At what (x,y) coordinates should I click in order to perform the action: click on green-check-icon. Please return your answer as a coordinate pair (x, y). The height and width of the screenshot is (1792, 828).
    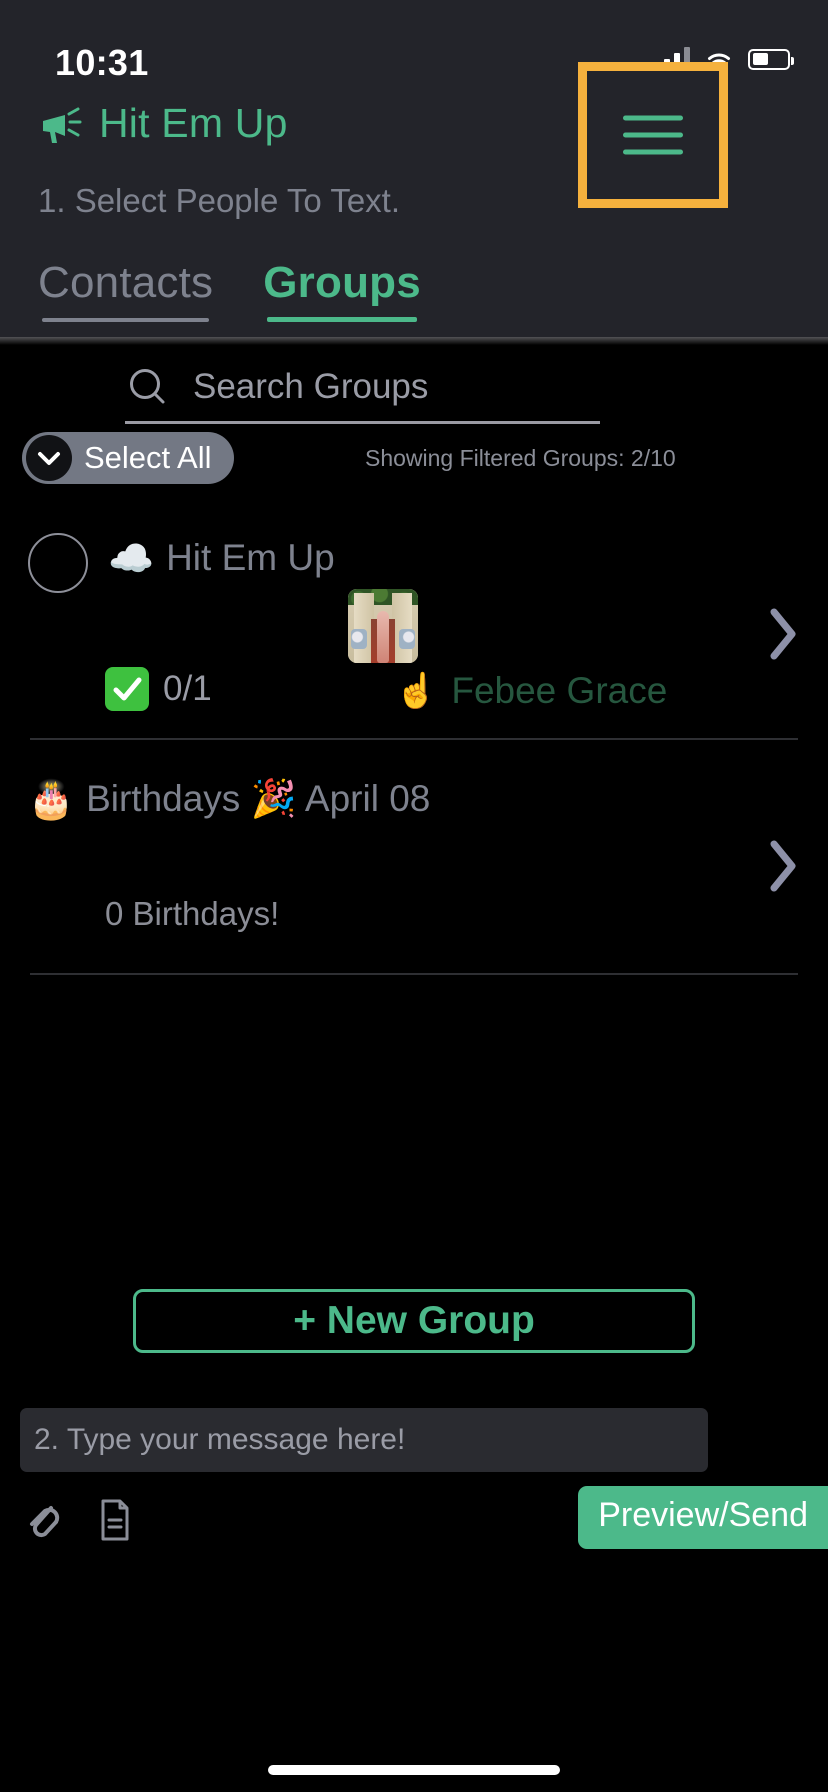
    Looking at the image, I should click on (127, 689).